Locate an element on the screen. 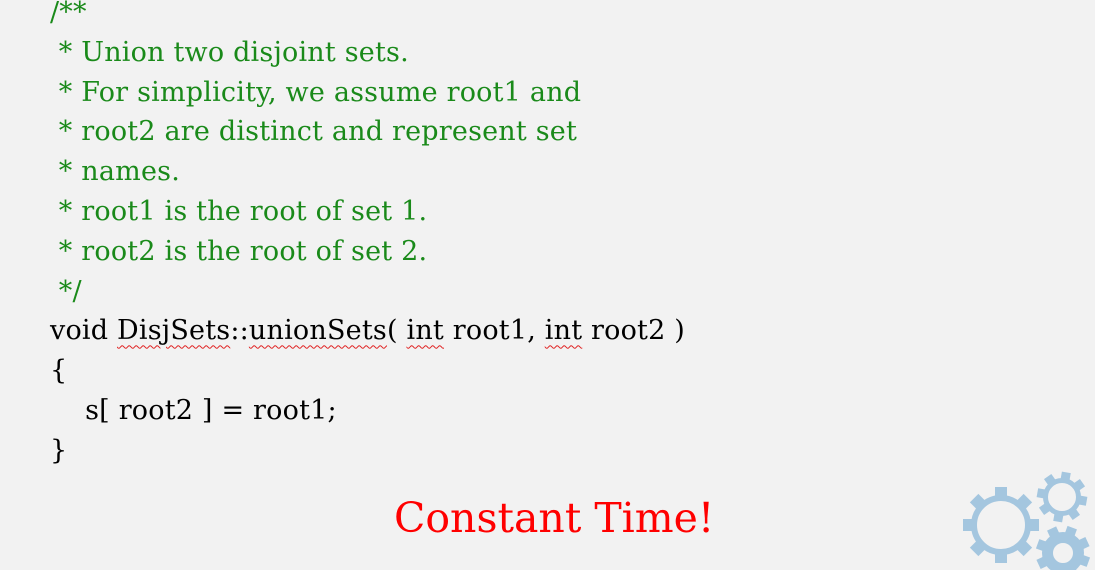 The width and height of the screenshot is (1095, 570). small-gear is located at coordinates (1062, 497).